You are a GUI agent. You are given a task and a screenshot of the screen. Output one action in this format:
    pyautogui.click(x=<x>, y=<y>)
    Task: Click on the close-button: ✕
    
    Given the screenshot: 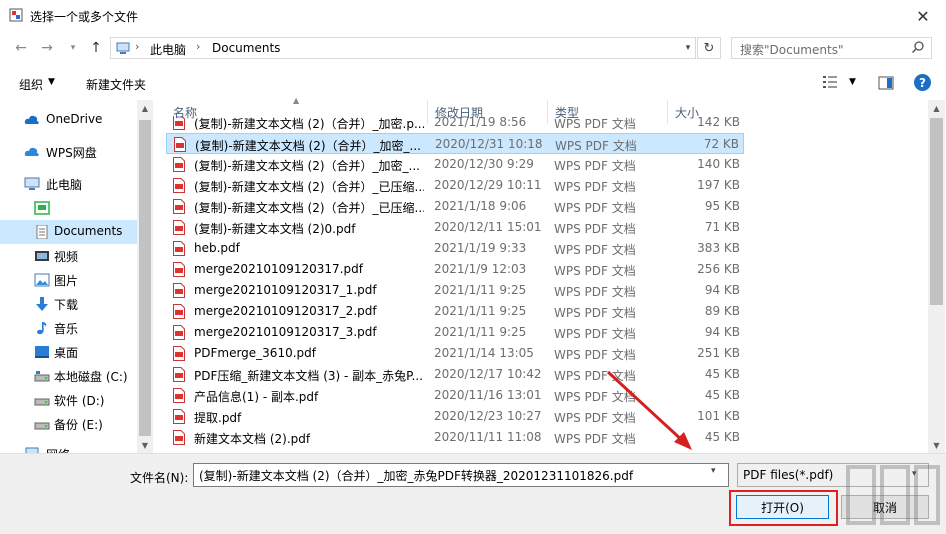 What is the action you would take?
    pyautogui.click(x=923, y=16)
    